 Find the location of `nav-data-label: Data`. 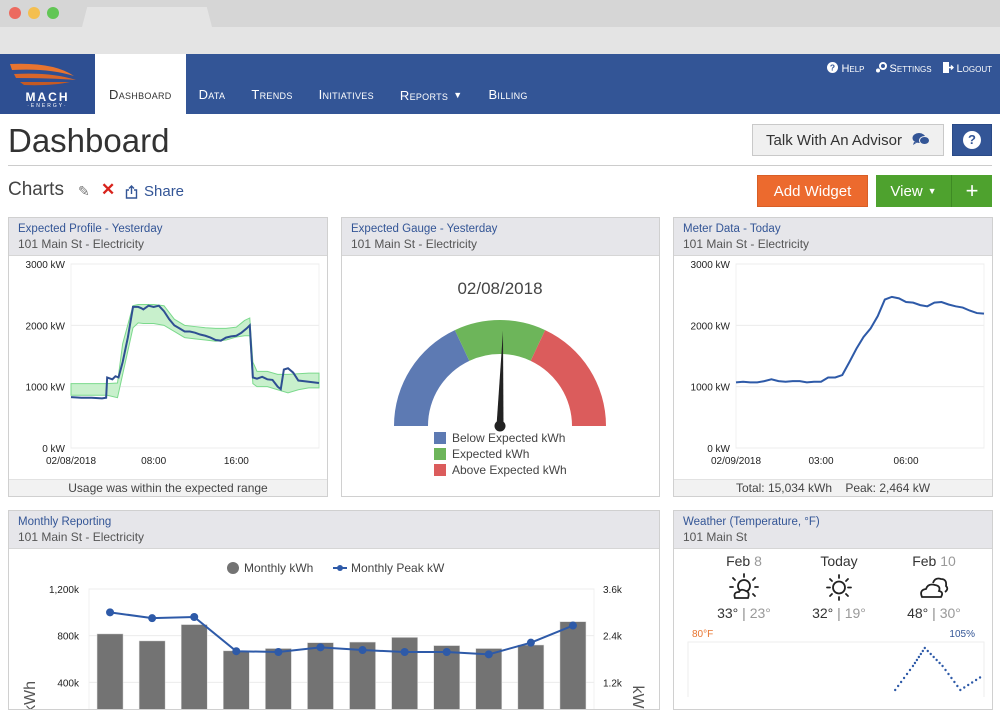

nav-data-label: Data is located at coordinates (212, 94).